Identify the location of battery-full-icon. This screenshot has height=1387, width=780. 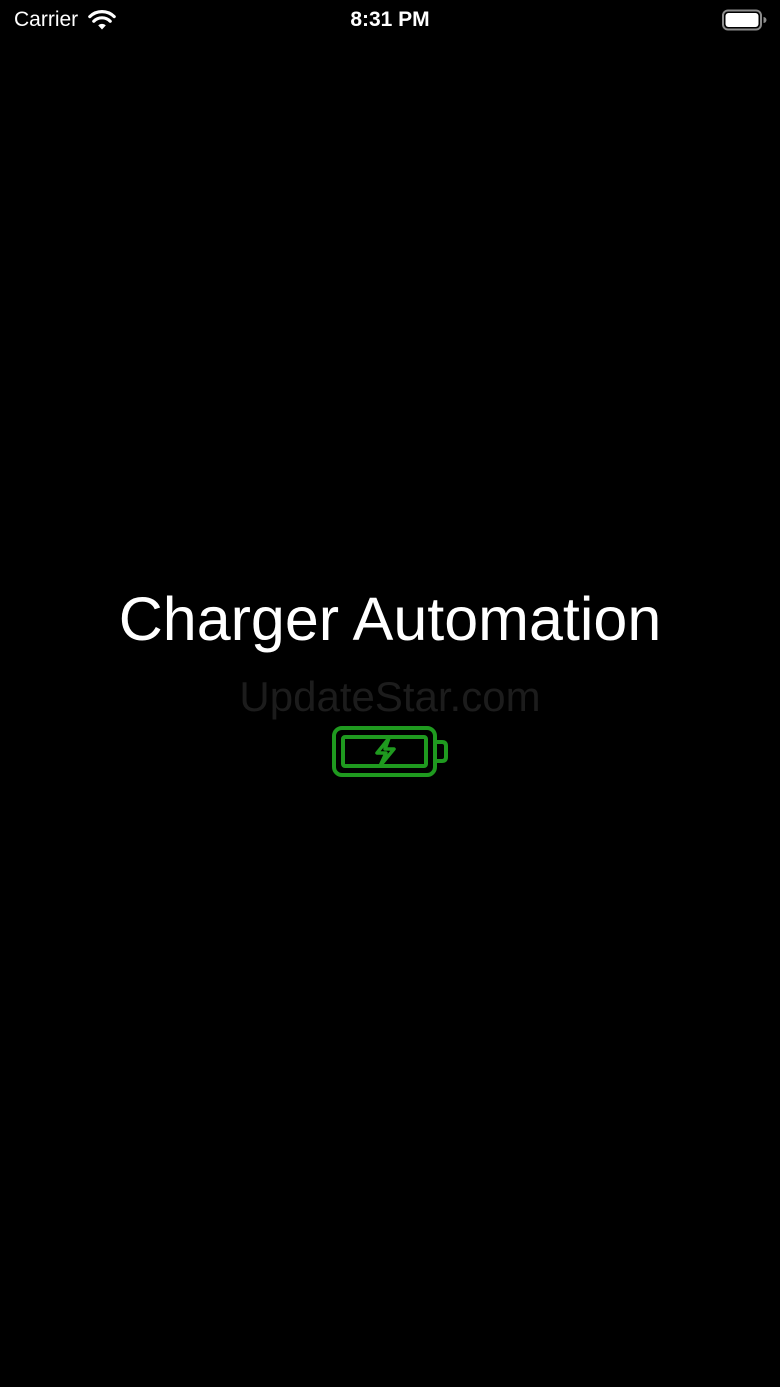
(744, 20).